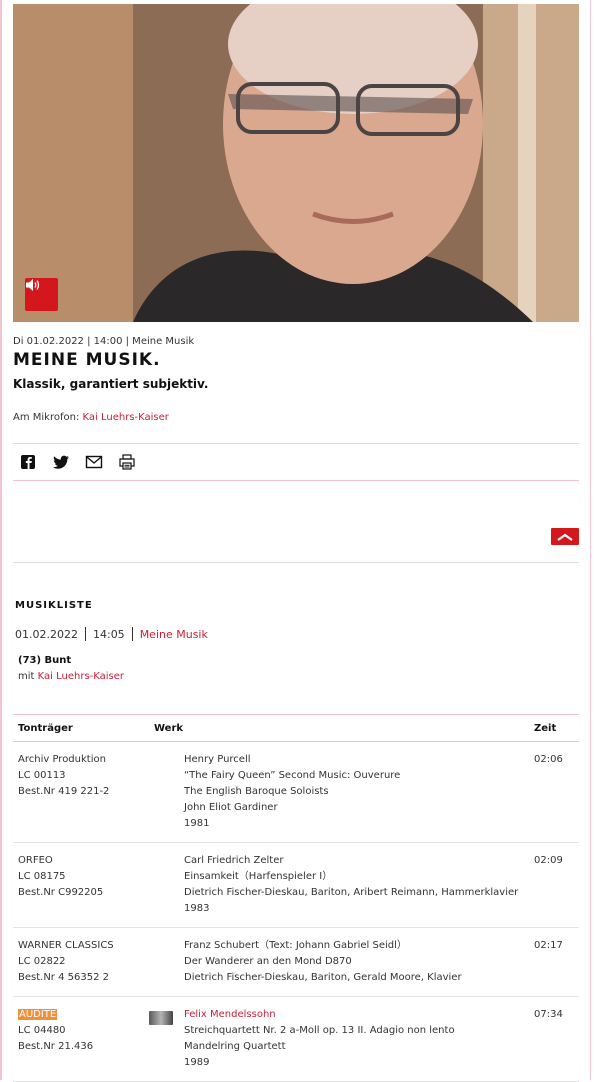 The width and height of the screenshot is (594, 1082). Describe the element at coordinates (268, 961) in the screenshot. I see `work-line: Der Wanderer an den Mond D870` at that location.